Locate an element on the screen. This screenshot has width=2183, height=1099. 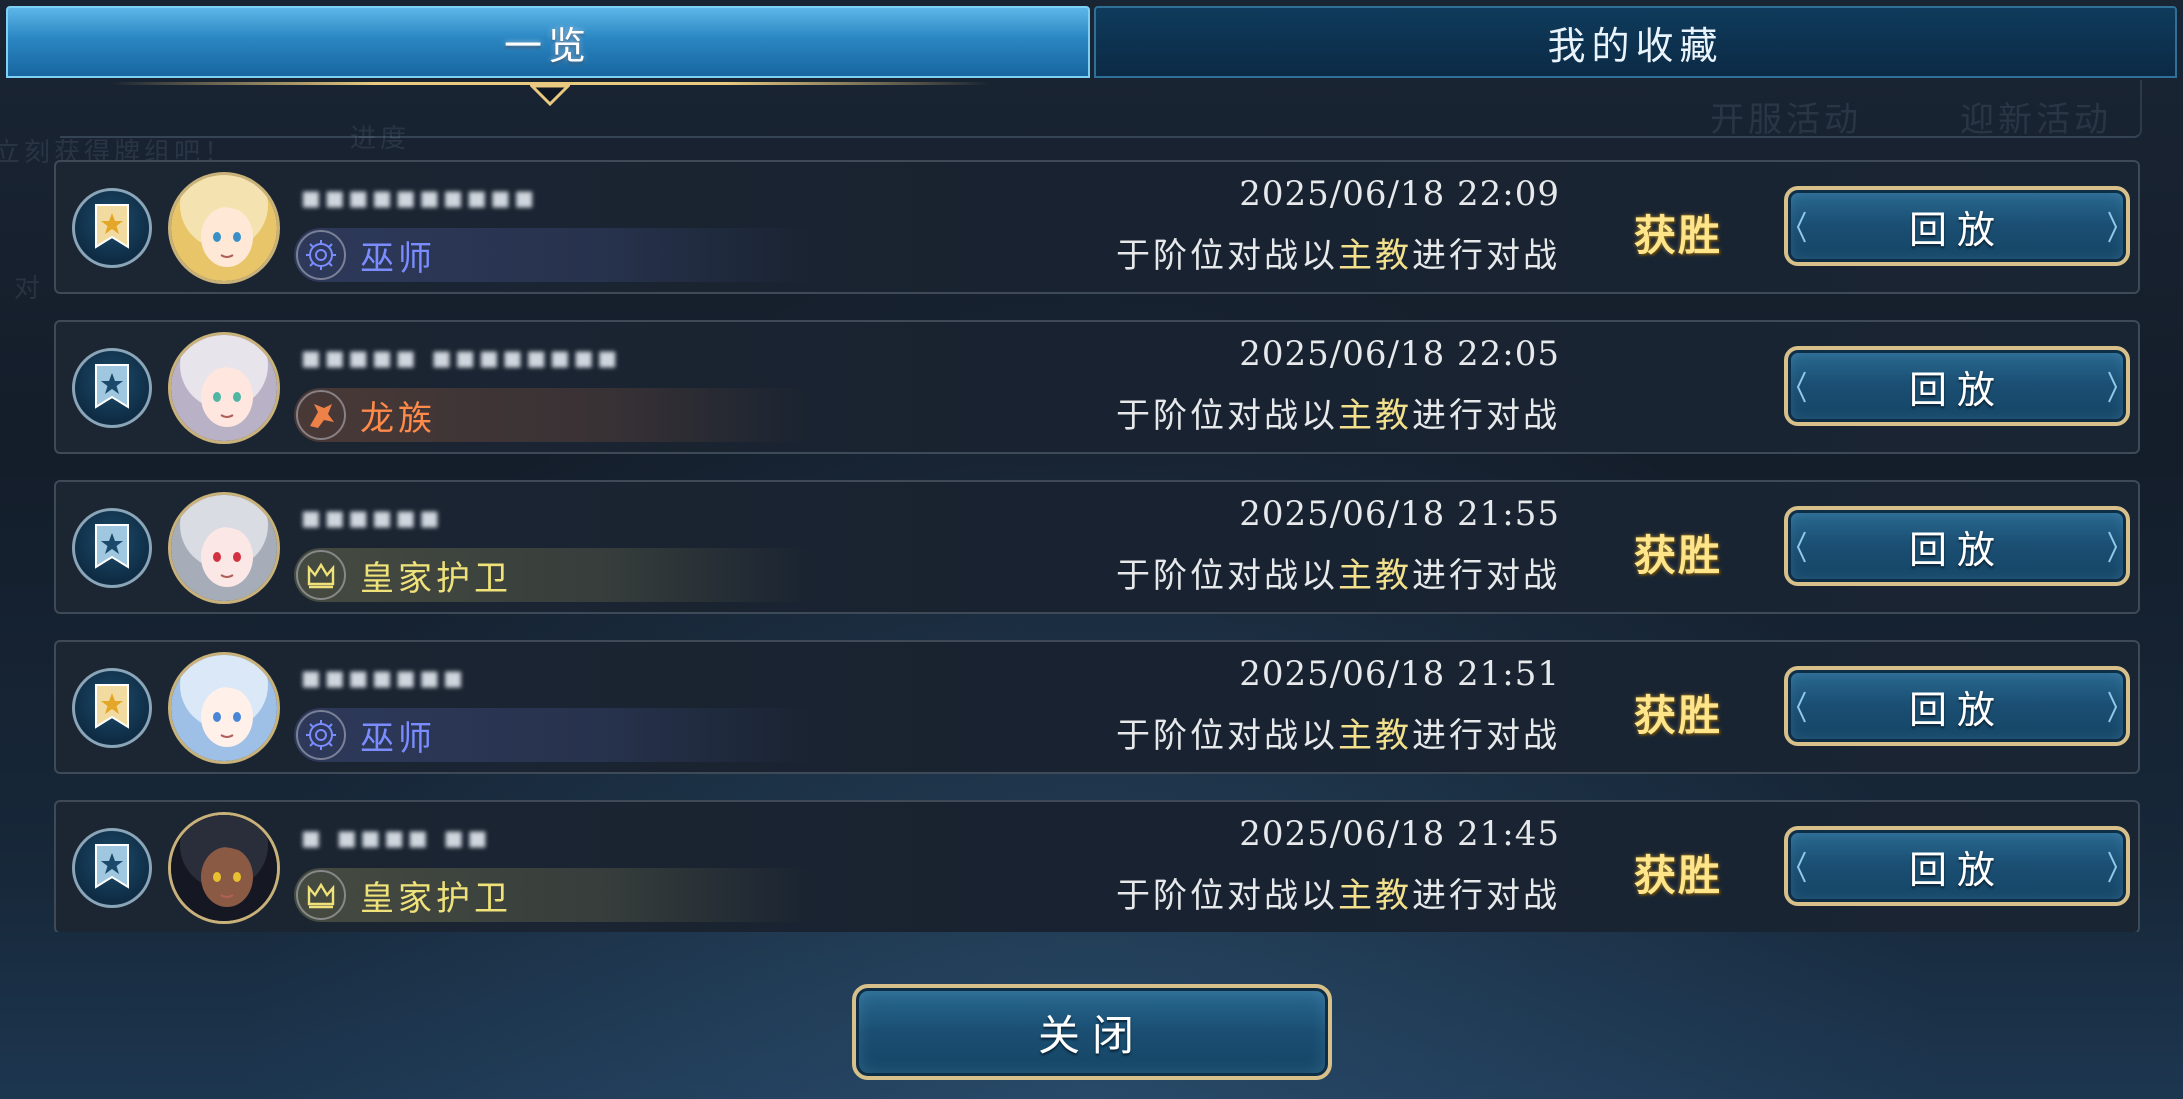
tab-panel-frame is located at coordinates (1101, 109).